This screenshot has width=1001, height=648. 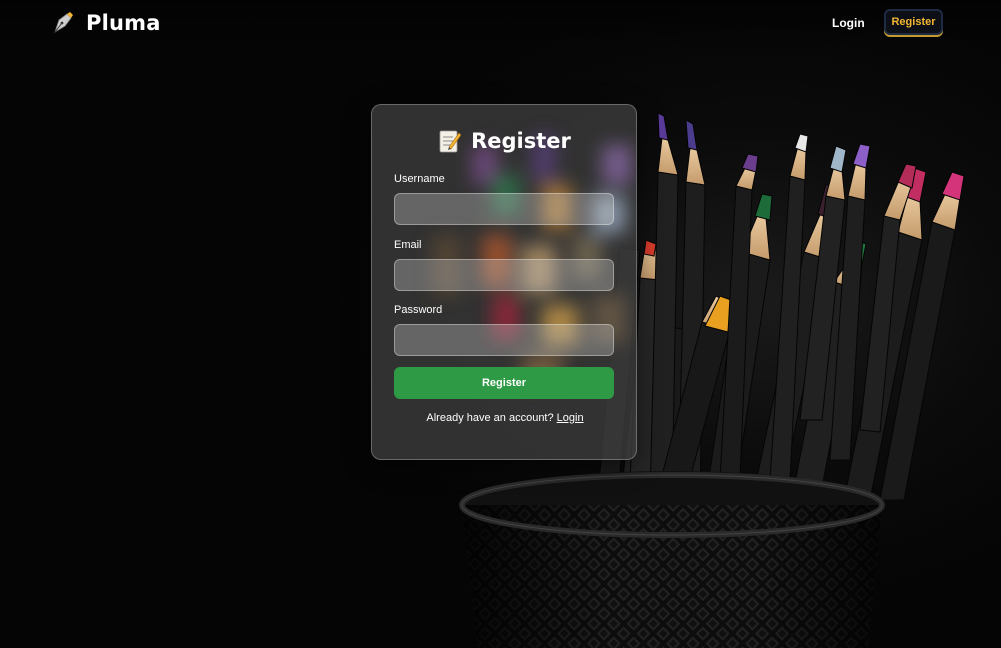 I want to click on username-input, so click(x=504, y=209).